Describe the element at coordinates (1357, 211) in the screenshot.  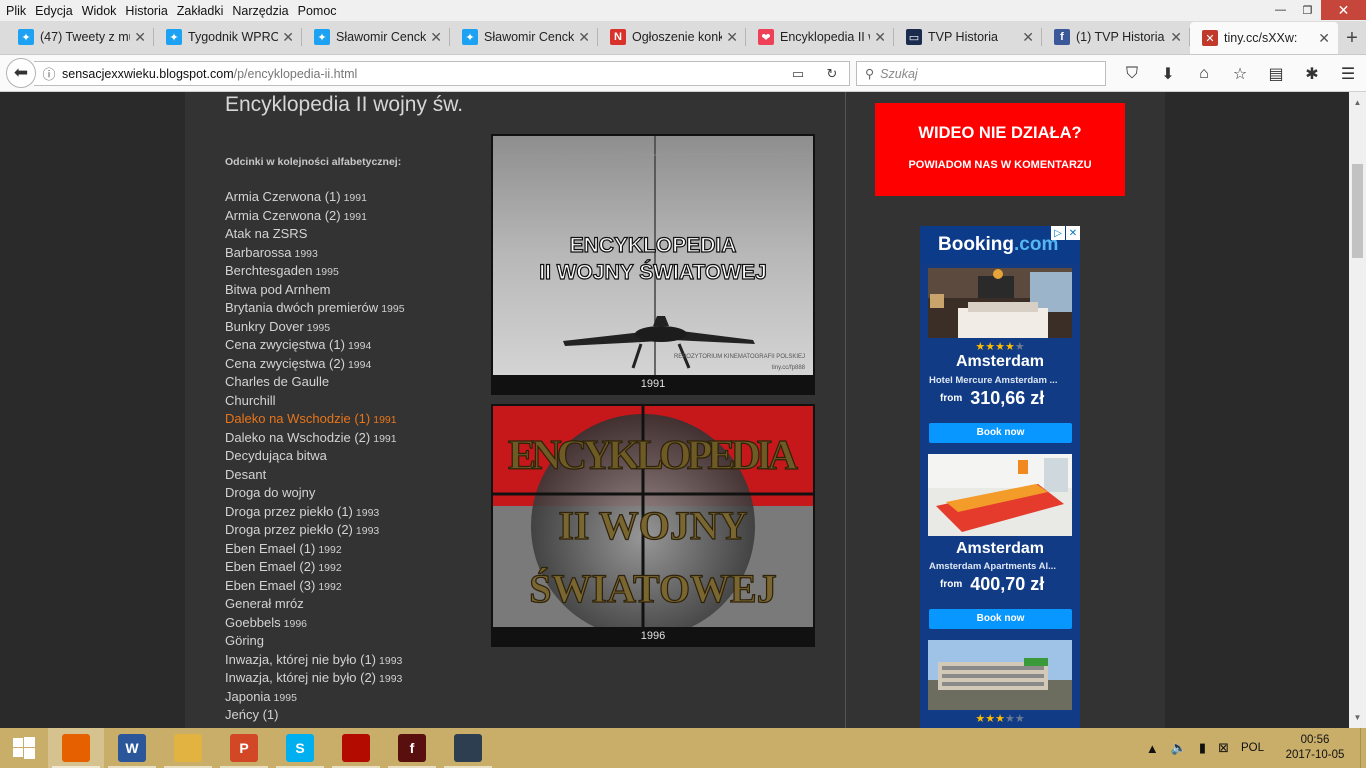
I see `scroll-thumb` at that location.